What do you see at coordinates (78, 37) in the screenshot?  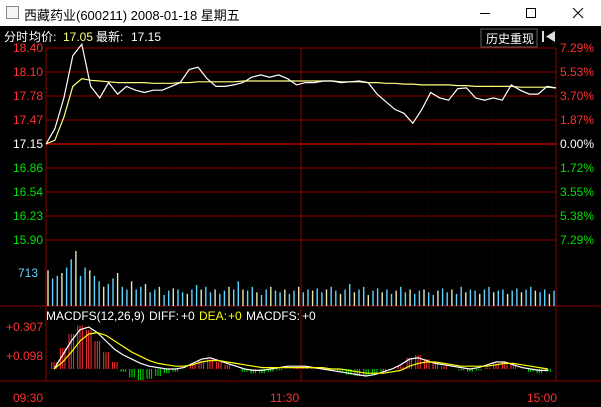 I see `avg-price-value: 17.05` at bounding box center [78, 37].